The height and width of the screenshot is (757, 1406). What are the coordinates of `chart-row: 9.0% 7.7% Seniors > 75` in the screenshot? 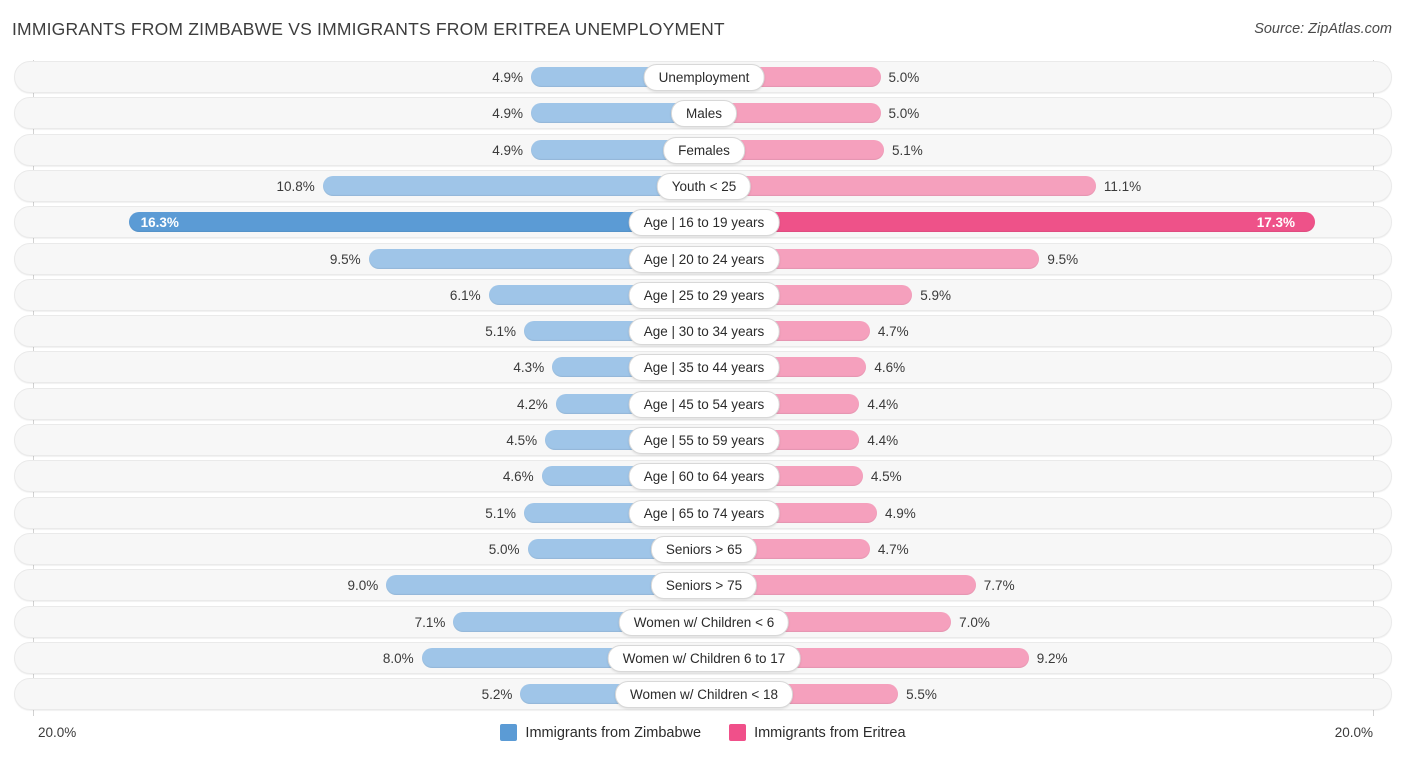 It's located at (703, 585).